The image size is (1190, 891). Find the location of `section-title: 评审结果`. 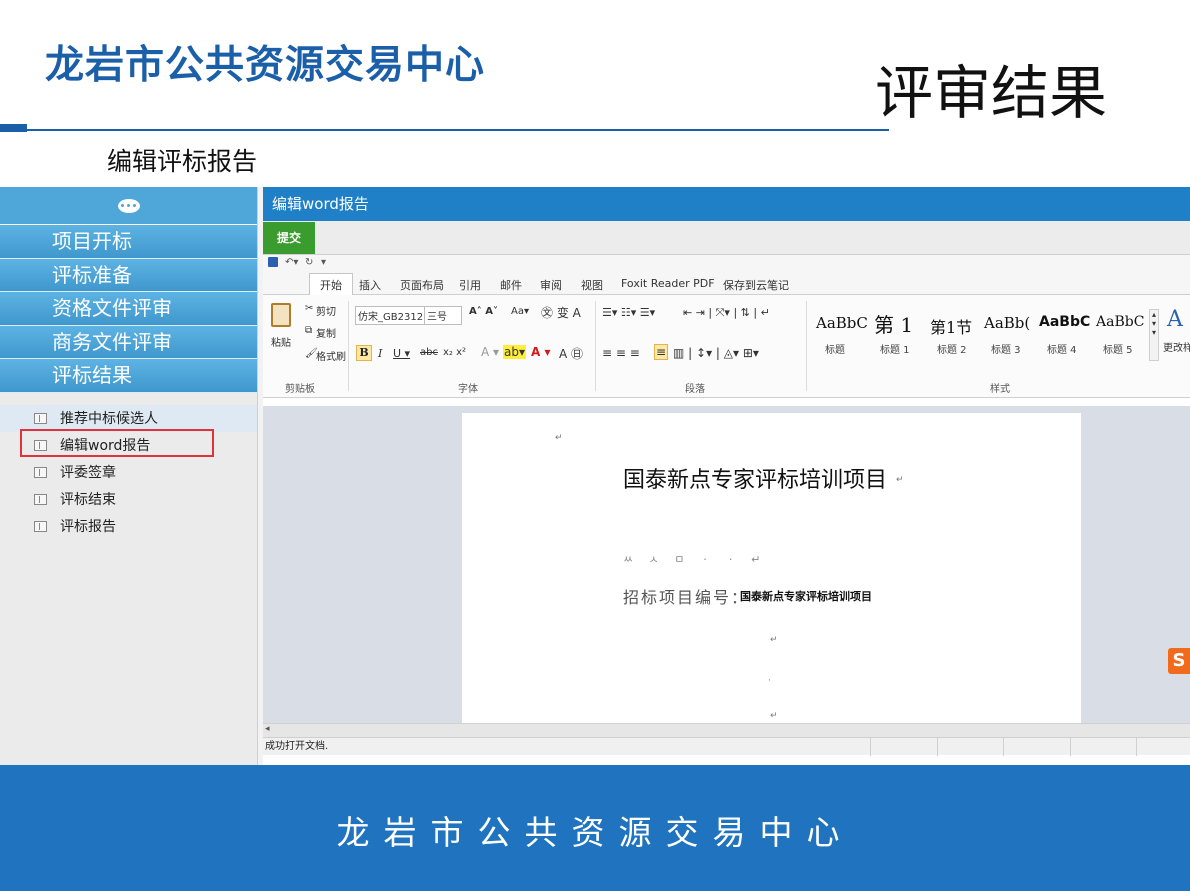

section-title: 评审结果 is located at coordinates (991, 93).